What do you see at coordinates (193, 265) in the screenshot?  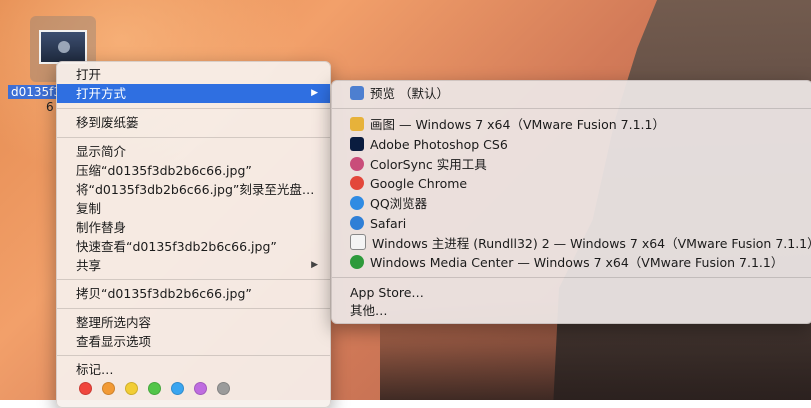 I see `menu-item-share: 共享 ▶` at bounding box center [193, 265].